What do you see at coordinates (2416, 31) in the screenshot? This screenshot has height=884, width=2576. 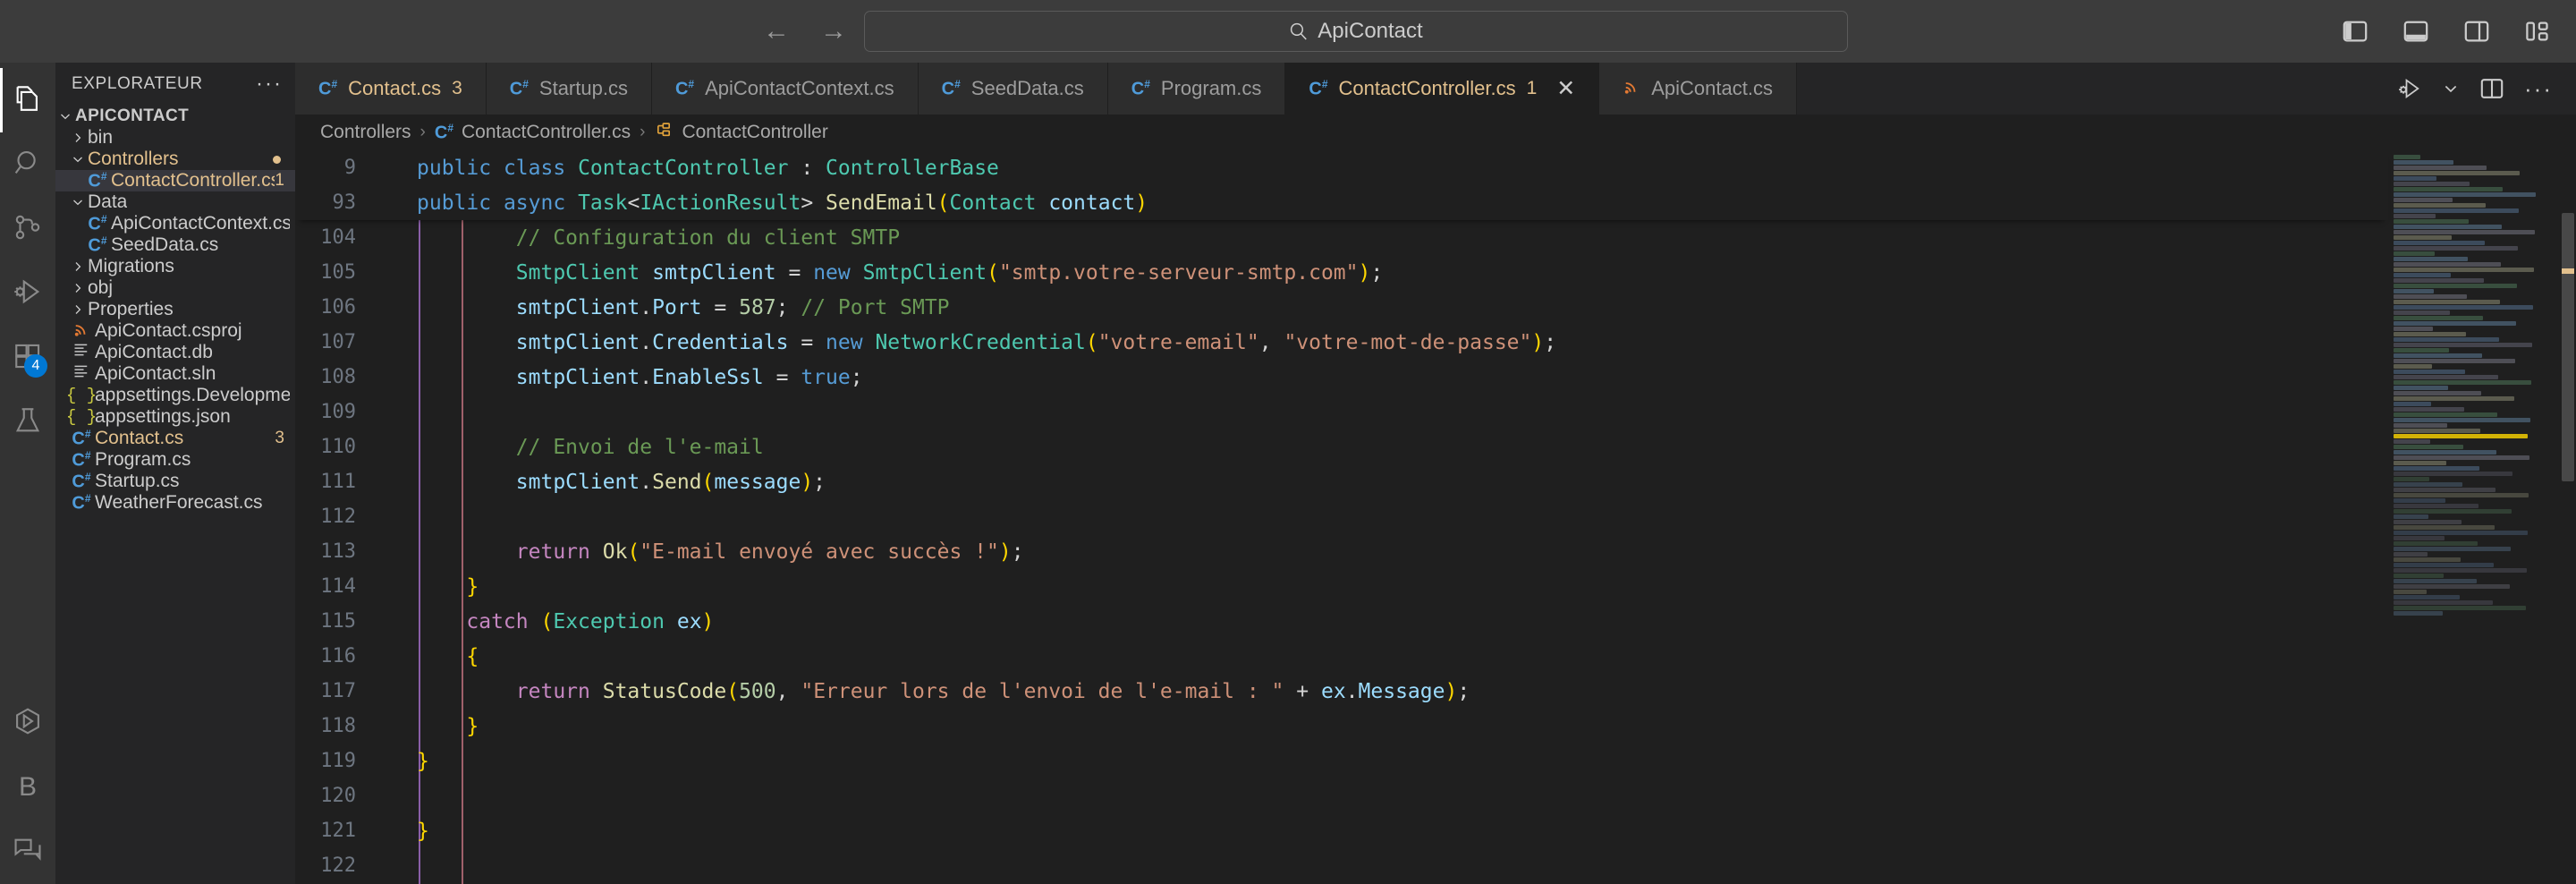 I see `toggle-panel-icon` at bounding box center [2416, 31].